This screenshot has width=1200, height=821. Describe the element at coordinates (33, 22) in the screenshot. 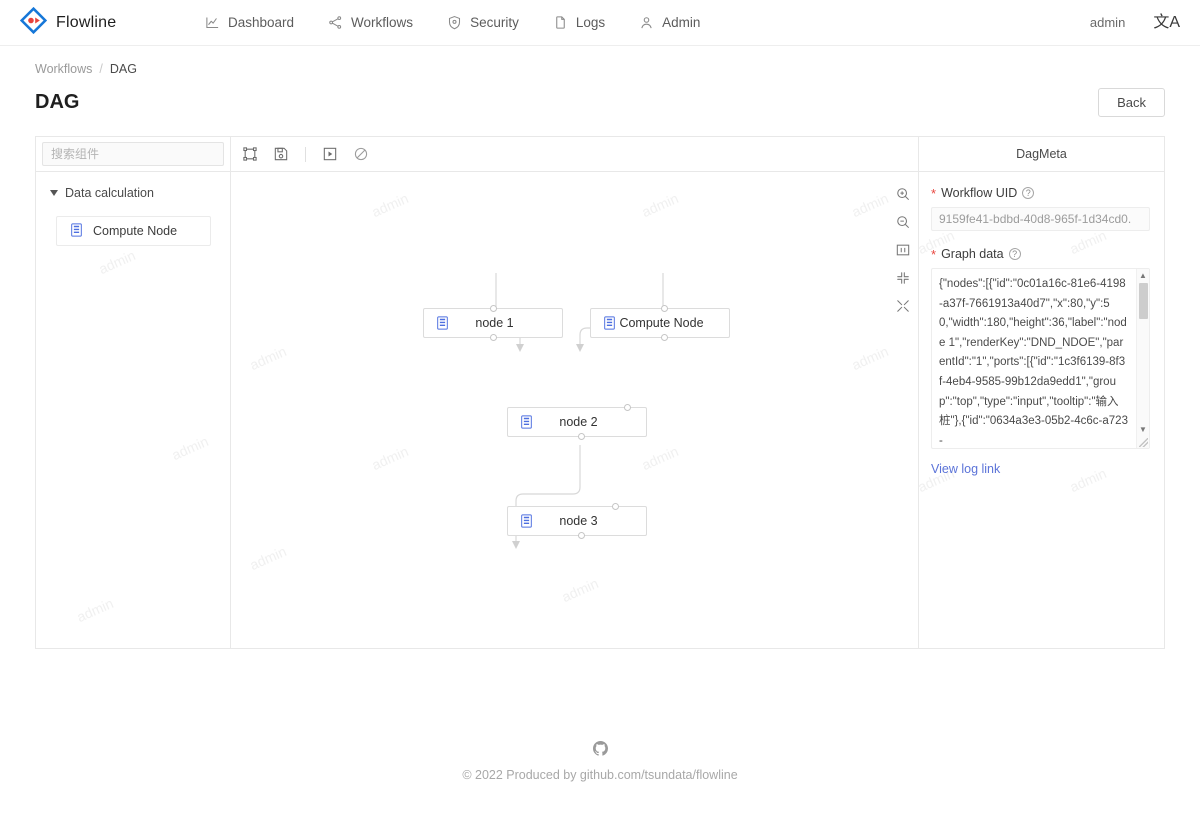

I see `diamond-logo-icon` at that location.